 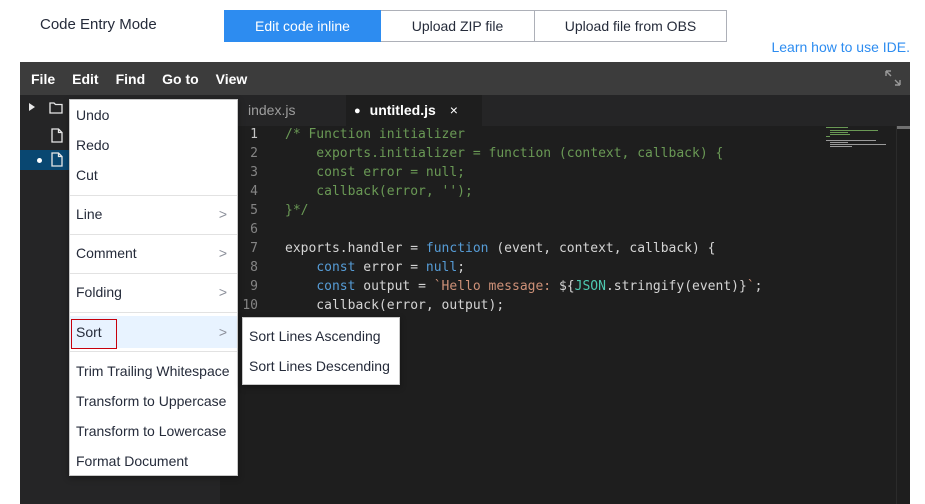 I want to click on menu-item-sort-descending: Sort Lines Descending, so click(x=321, y=366).